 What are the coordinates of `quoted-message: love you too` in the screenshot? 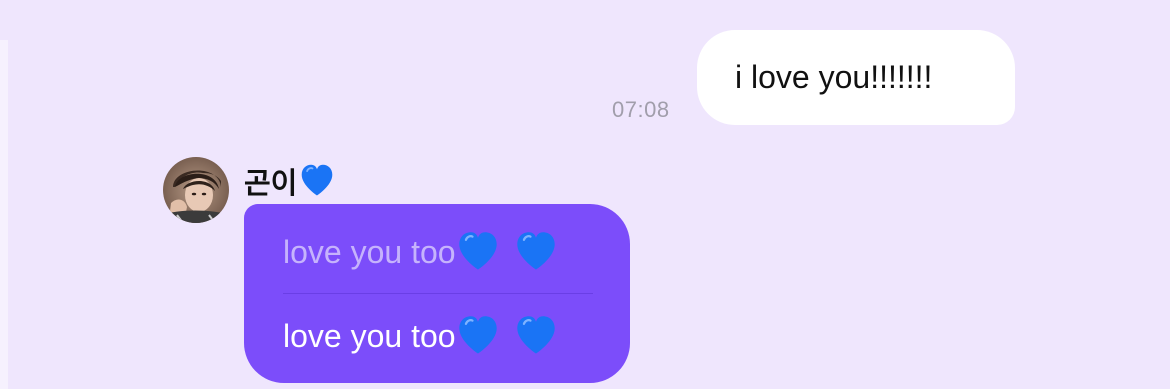 It's located at (420, 252).